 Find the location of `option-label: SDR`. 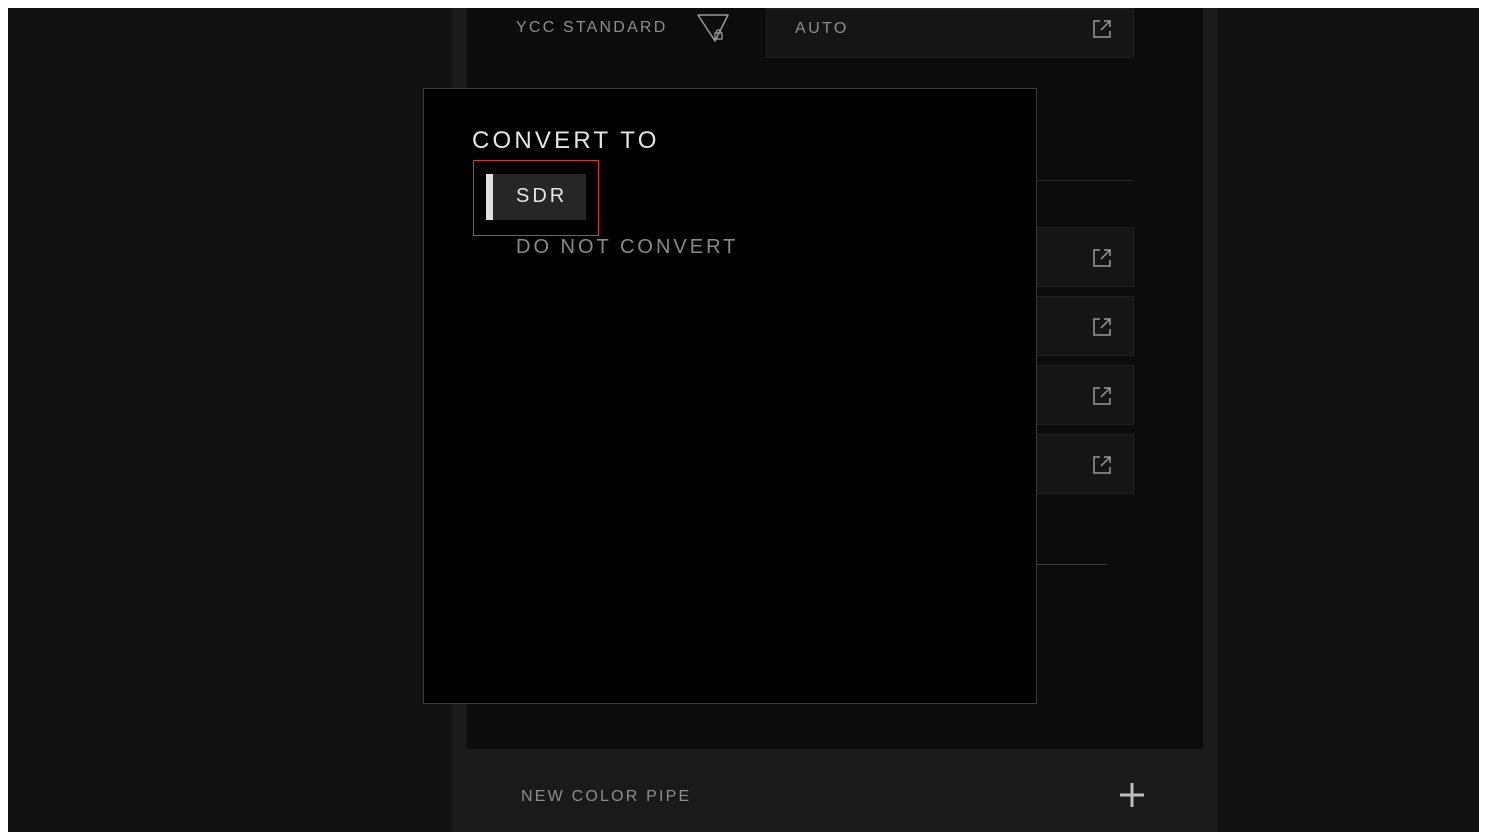

option-label: SDR is located at coordinates (542, 196).